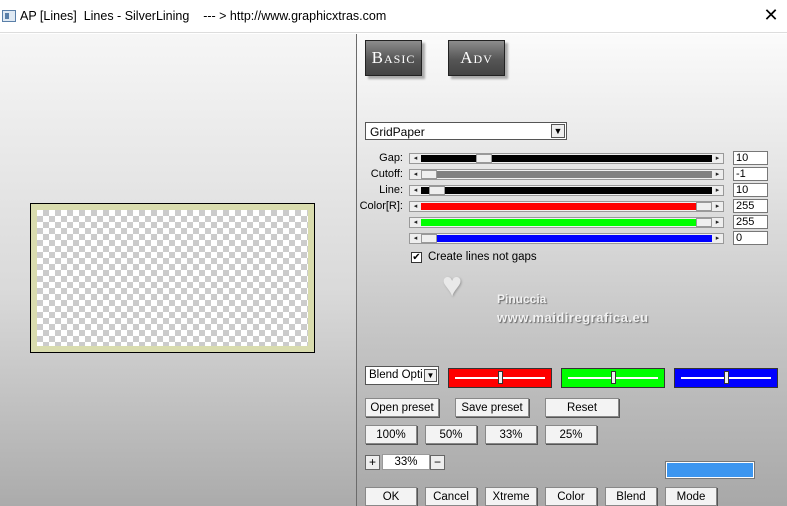 The height and width of the screenshot is (506, 787). What do you see at coordinates (522, 299) in the screenshot?
I see `watermark-name: Pinuccia` at bounding box center [522, 299].